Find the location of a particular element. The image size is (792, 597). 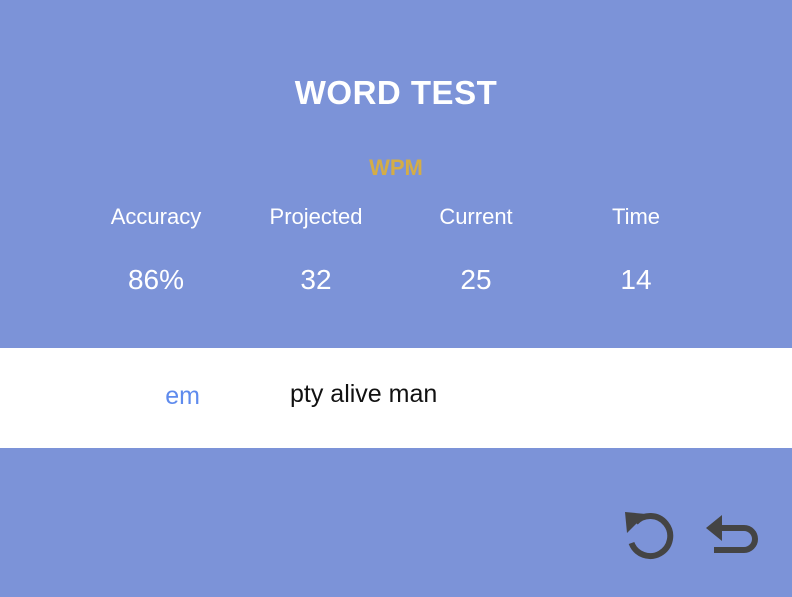

wpm-heading: WPM is located at coordinates (396, 167).